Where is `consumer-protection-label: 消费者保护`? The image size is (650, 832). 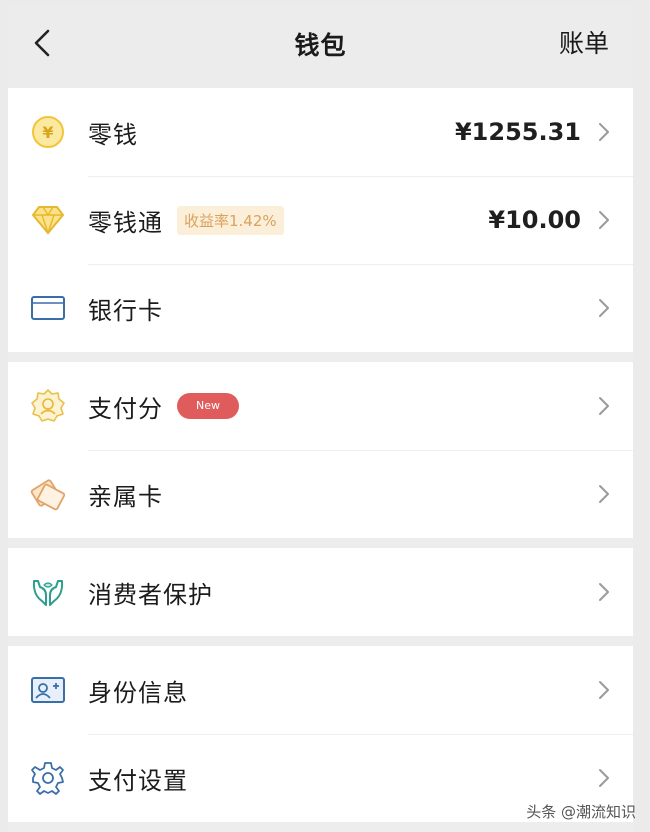
consumer-protection-label: 消费者保护 is located at coordinates (150, 594).